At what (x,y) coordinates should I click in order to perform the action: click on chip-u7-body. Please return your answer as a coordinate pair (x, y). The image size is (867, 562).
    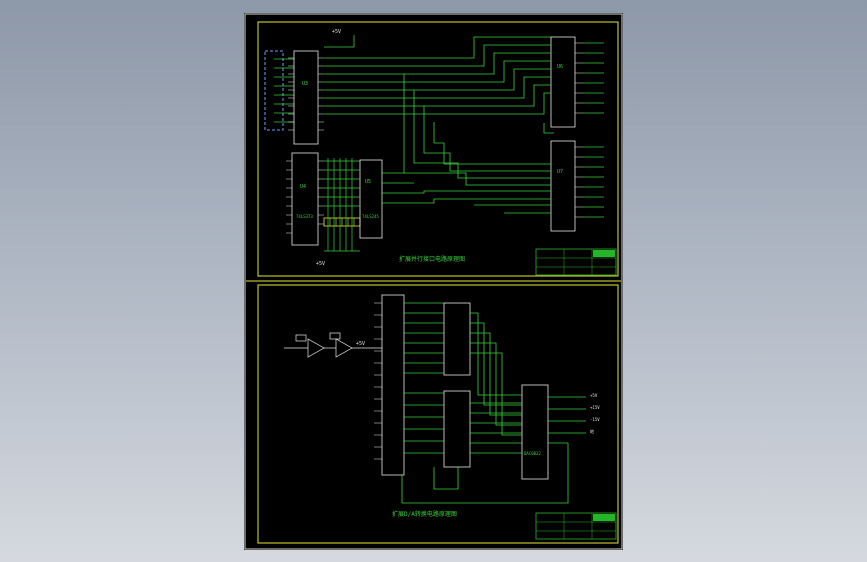
    Looking at the image, I should click on (563, 186).